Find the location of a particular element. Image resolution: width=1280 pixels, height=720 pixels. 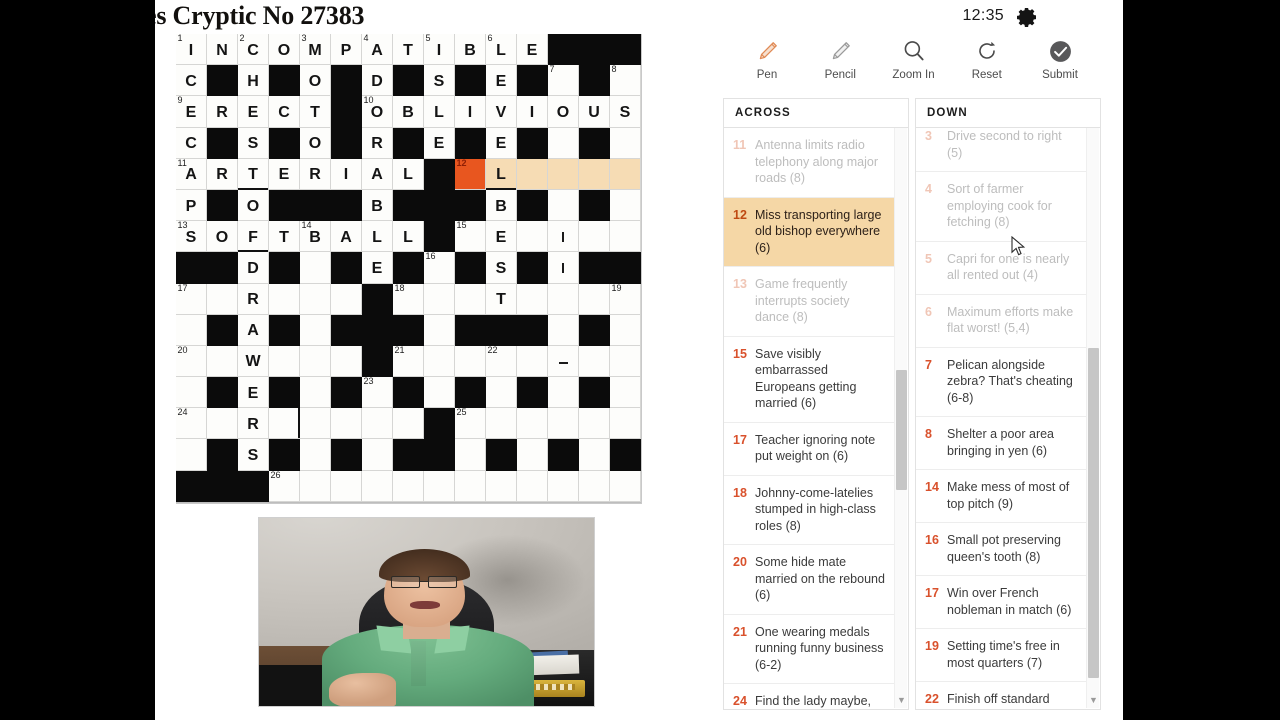

clue-item: 16 Small pot preserving queen's tooth (8) is located at coordinates (1001, 549).